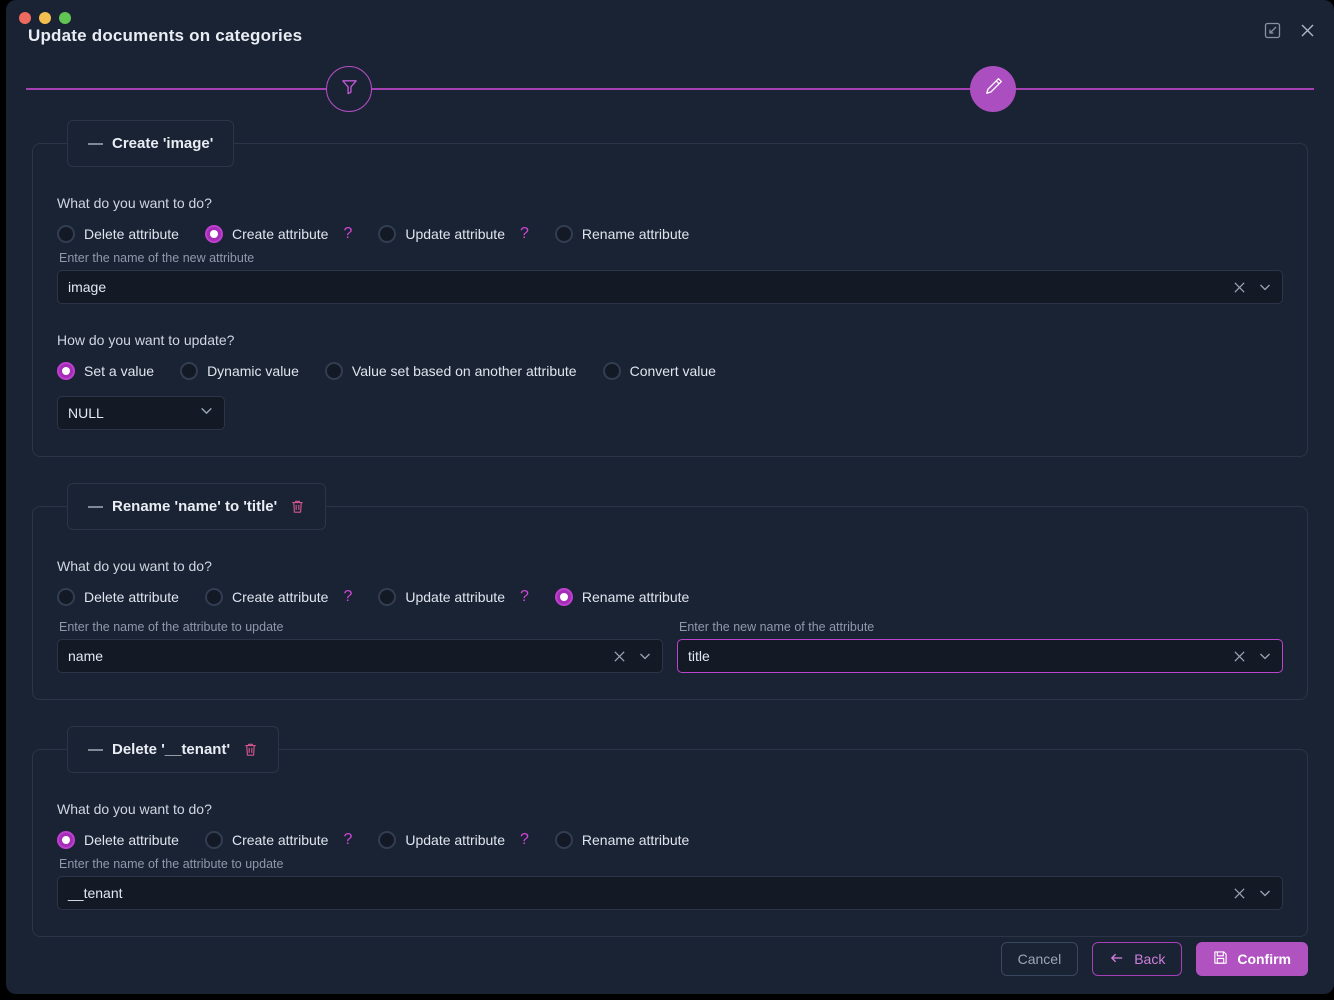  What do you see at coordinates (1220, 959) in the screenshot?
I see `save-icon` at bounding box center [1220, 959].